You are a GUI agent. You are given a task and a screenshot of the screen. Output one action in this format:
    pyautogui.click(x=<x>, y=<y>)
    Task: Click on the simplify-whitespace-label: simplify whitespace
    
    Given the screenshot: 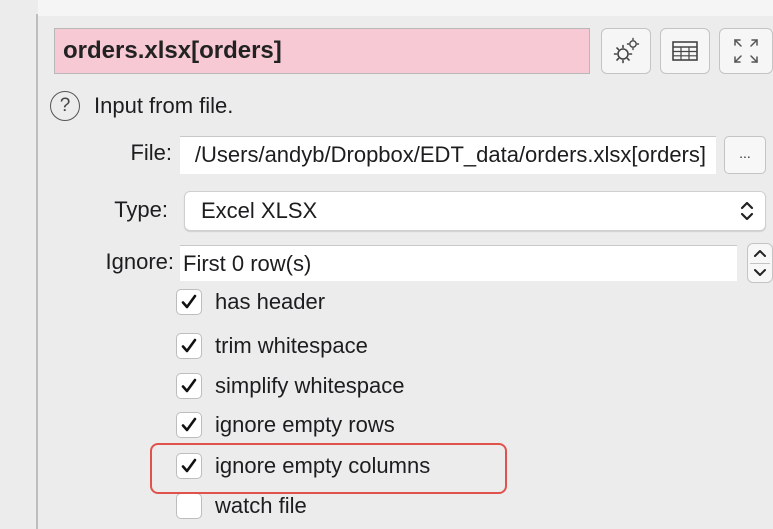 What is the action you would take?
    pyautogui.click(x=310, y=385)
    